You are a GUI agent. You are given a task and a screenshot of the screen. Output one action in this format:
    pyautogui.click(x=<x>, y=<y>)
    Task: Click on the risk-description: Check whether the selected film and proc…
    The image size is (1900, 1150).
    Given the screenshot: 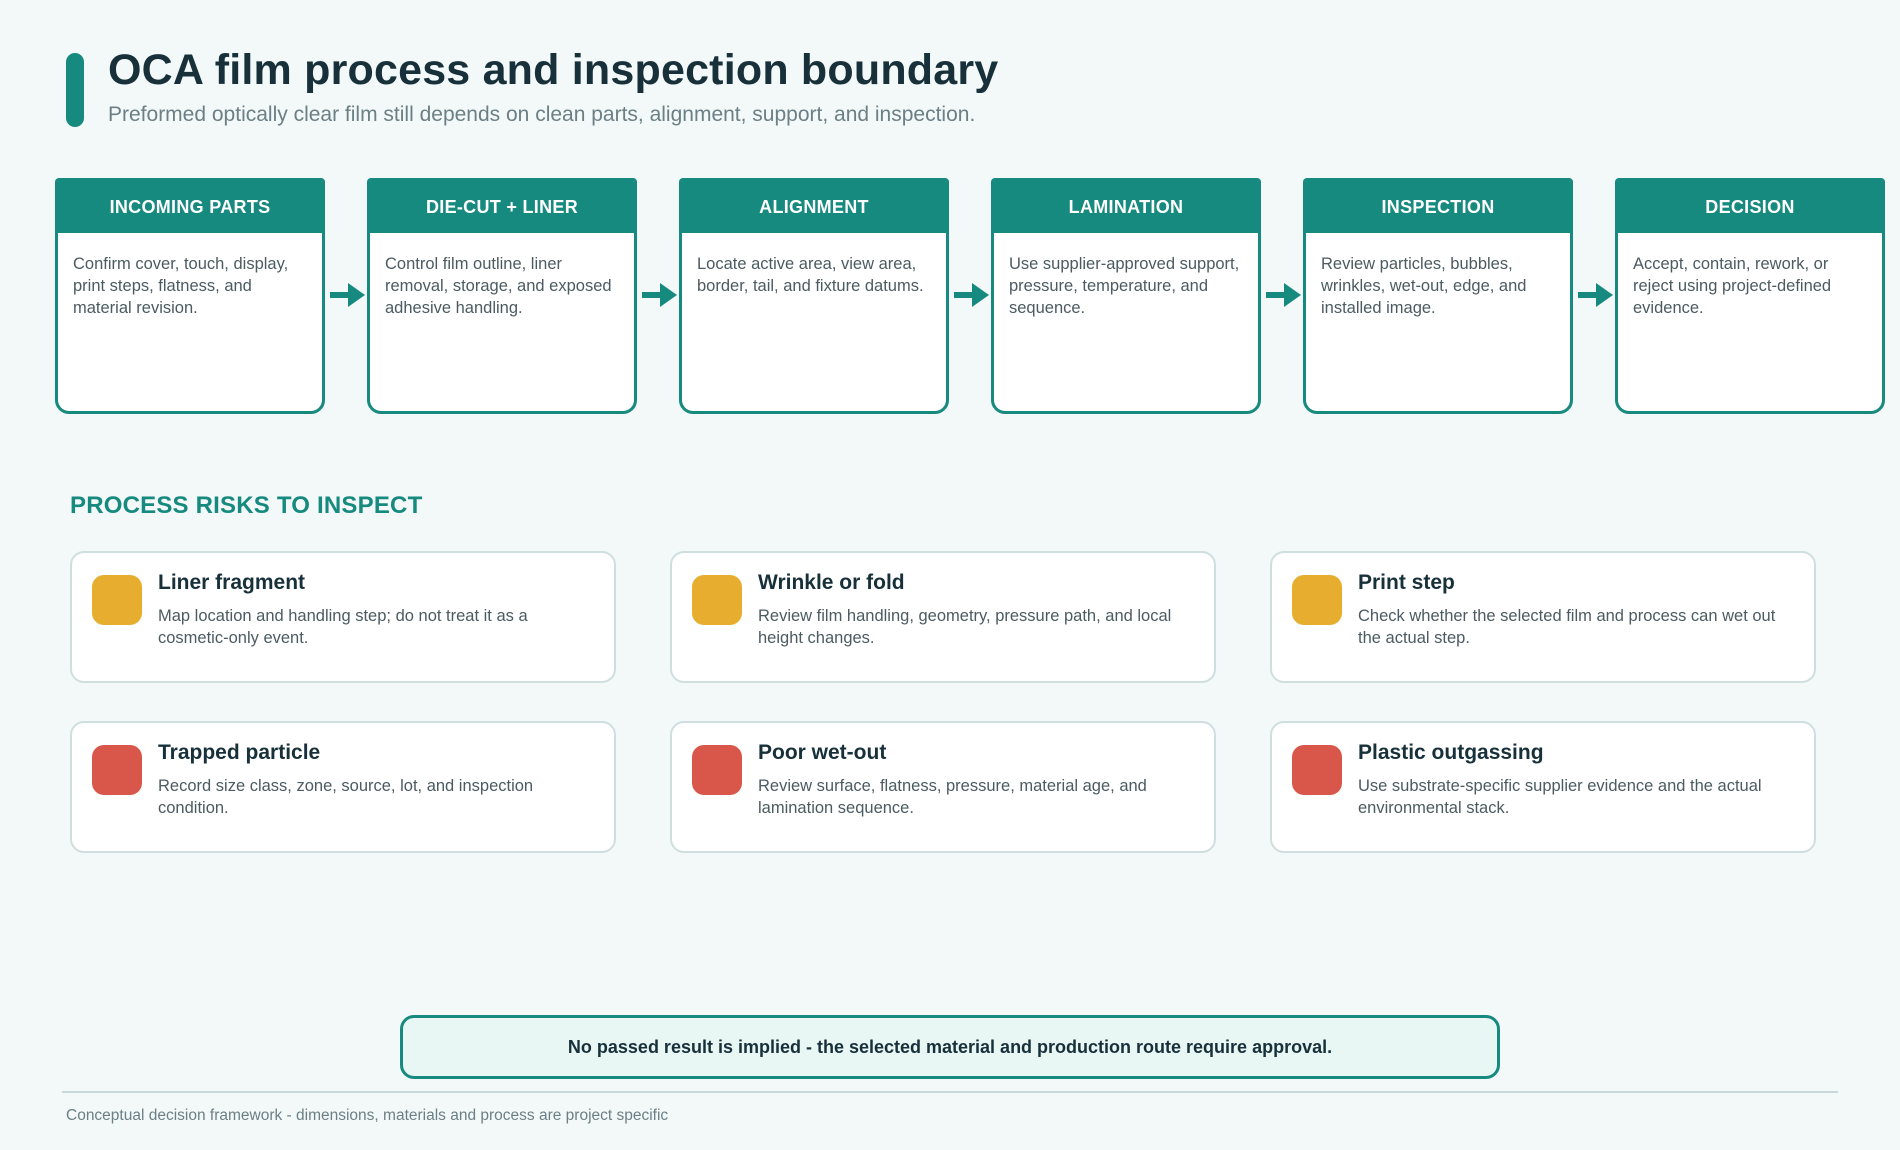 What is the action you would take?
    pyautogui.click(x=1567, y=627)
    